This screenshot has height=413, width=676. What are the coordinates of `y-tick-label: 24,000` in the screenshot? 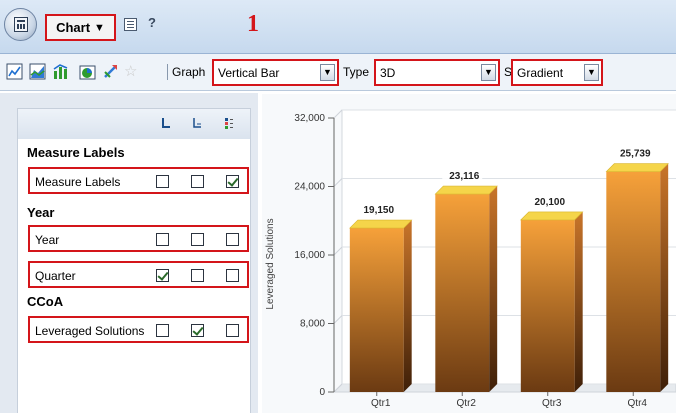 It's located at (309, 187).